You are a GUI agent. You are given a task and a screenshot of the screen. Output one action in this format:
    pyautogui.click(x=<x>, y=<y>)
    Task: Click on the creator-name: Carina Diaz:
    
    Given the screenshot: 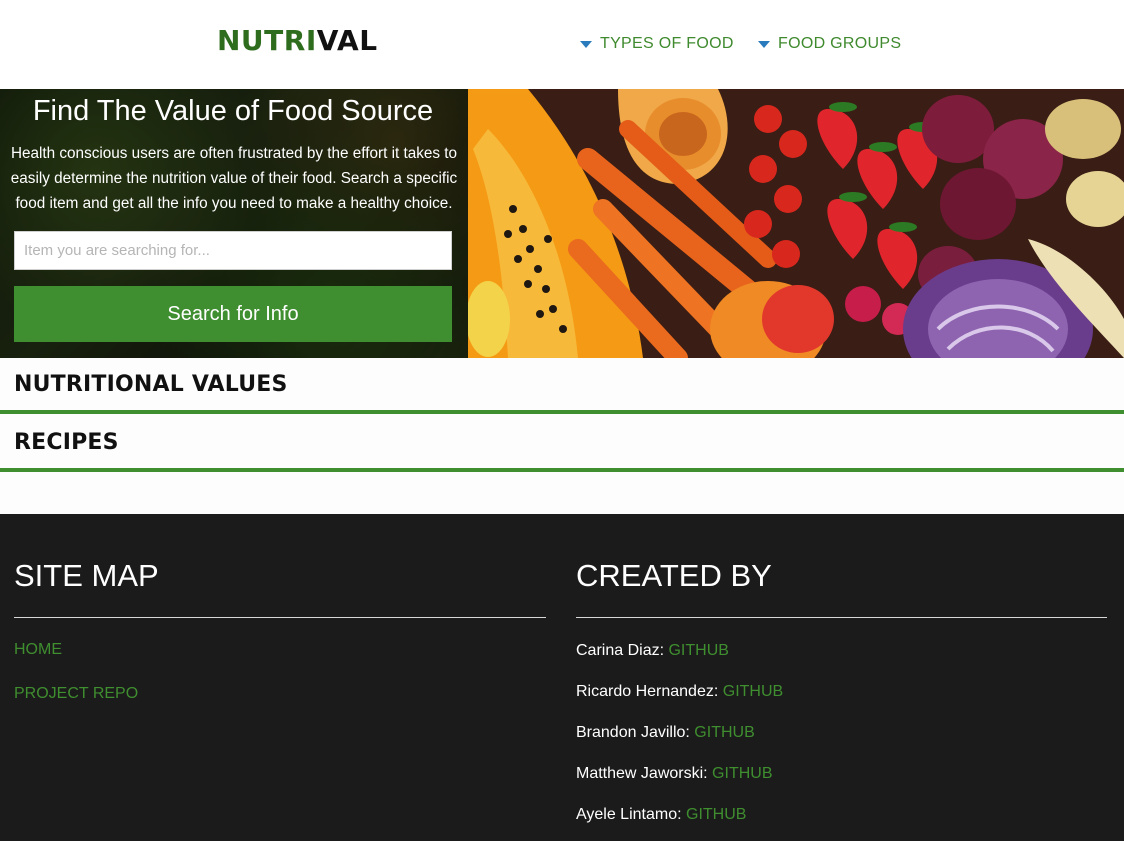 What is the action you would take?
    pyautogui.click(x=620, y=650)
    